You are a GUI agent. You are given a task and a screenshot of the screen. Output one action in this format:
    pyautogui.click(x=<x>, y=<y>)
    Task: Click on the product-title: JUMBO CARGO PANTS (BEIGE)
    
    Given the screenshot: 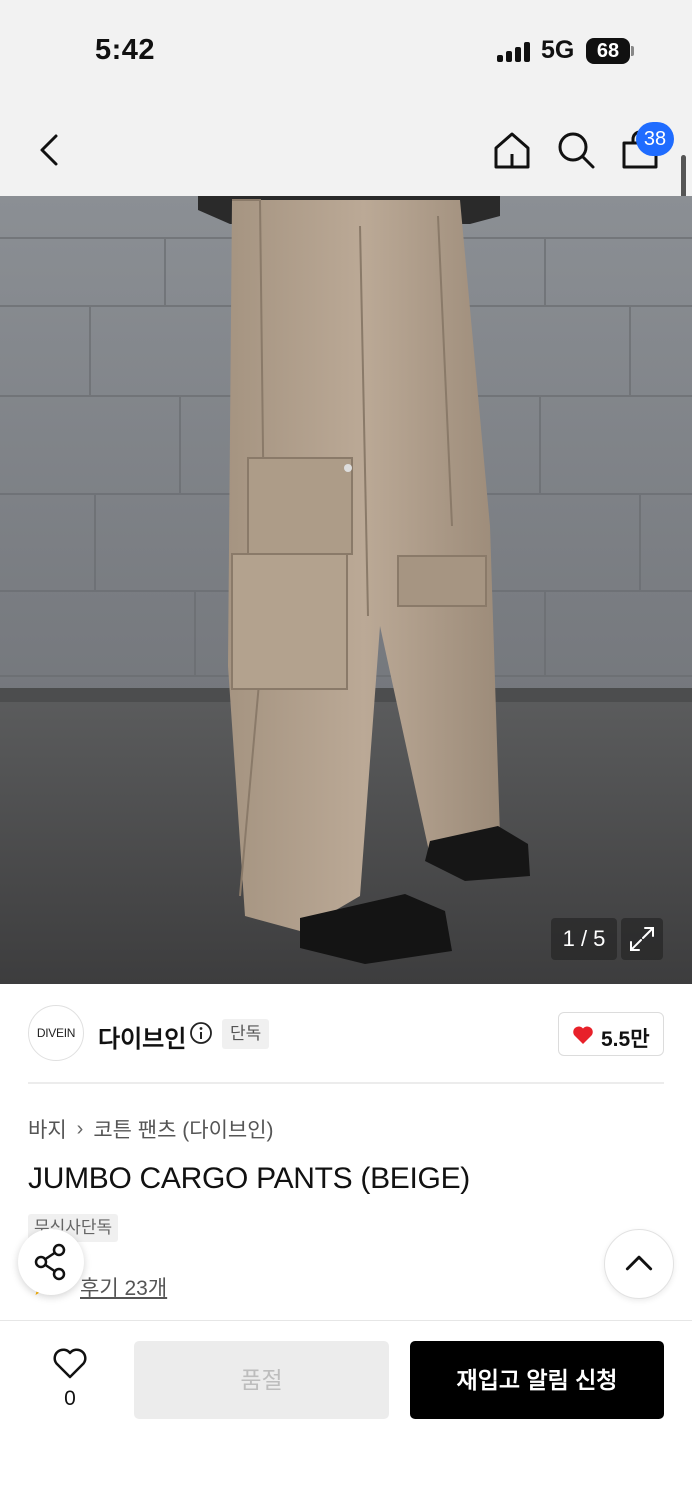 What is the action you would take?
    pyautogui.click(x=249, y=1178)
    